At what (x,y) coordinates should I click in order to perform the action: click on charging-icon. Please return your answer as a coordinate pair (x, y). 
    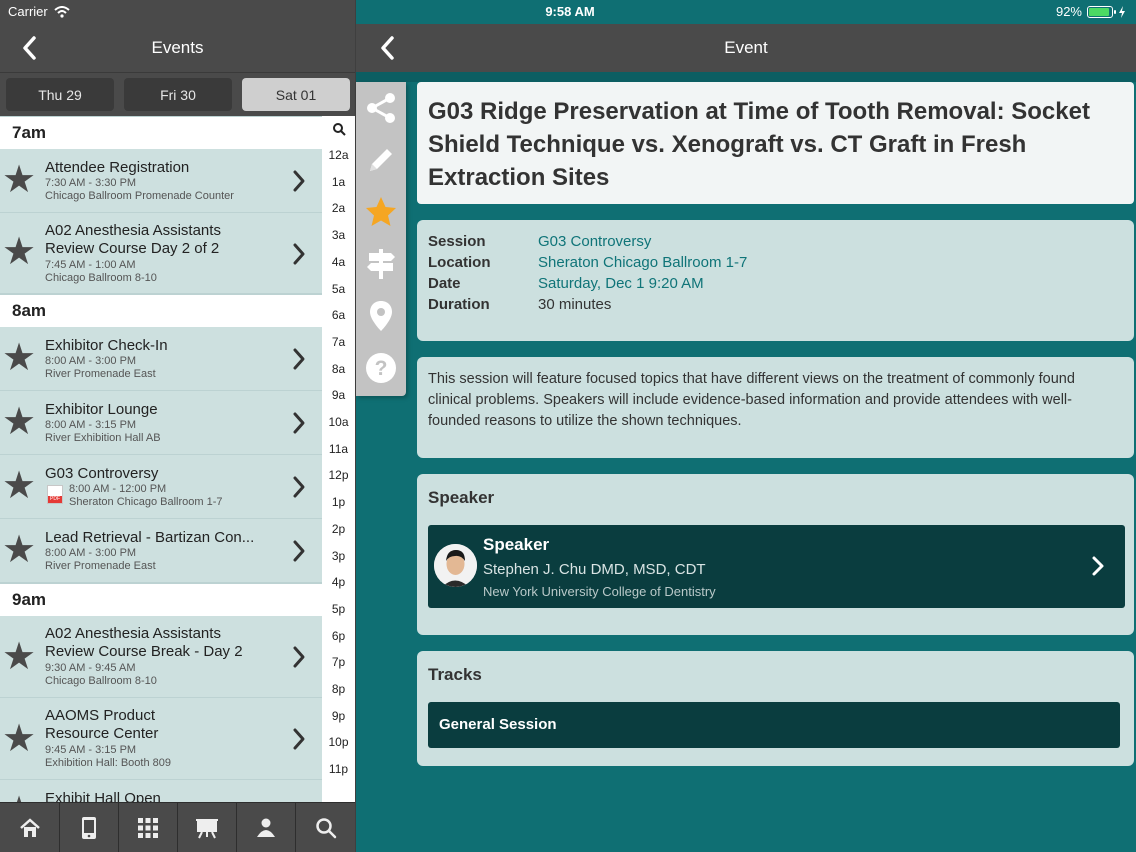
    Looking at the image, I should click on (1122, 11).